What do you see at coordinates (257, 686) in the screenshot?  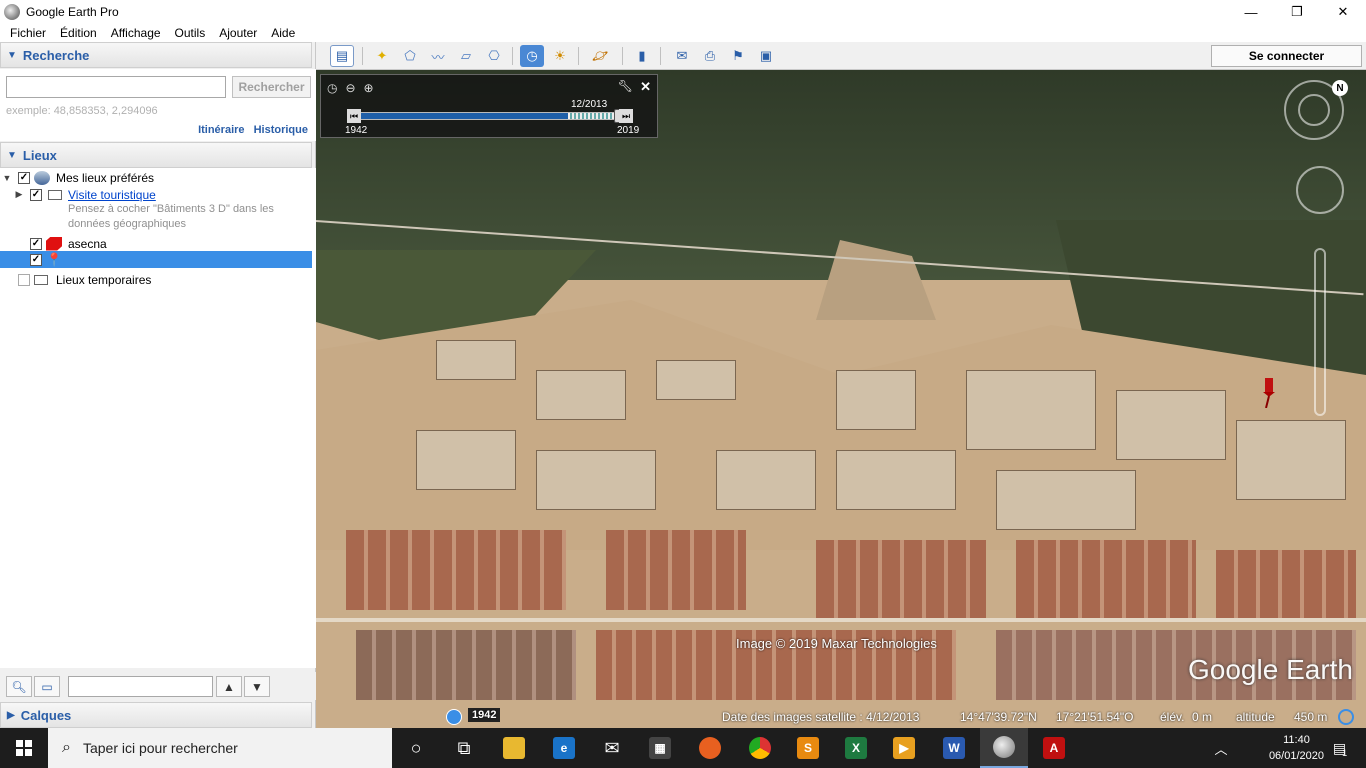 I see `move-down-button: ▼` at bounding box center [257, 686].